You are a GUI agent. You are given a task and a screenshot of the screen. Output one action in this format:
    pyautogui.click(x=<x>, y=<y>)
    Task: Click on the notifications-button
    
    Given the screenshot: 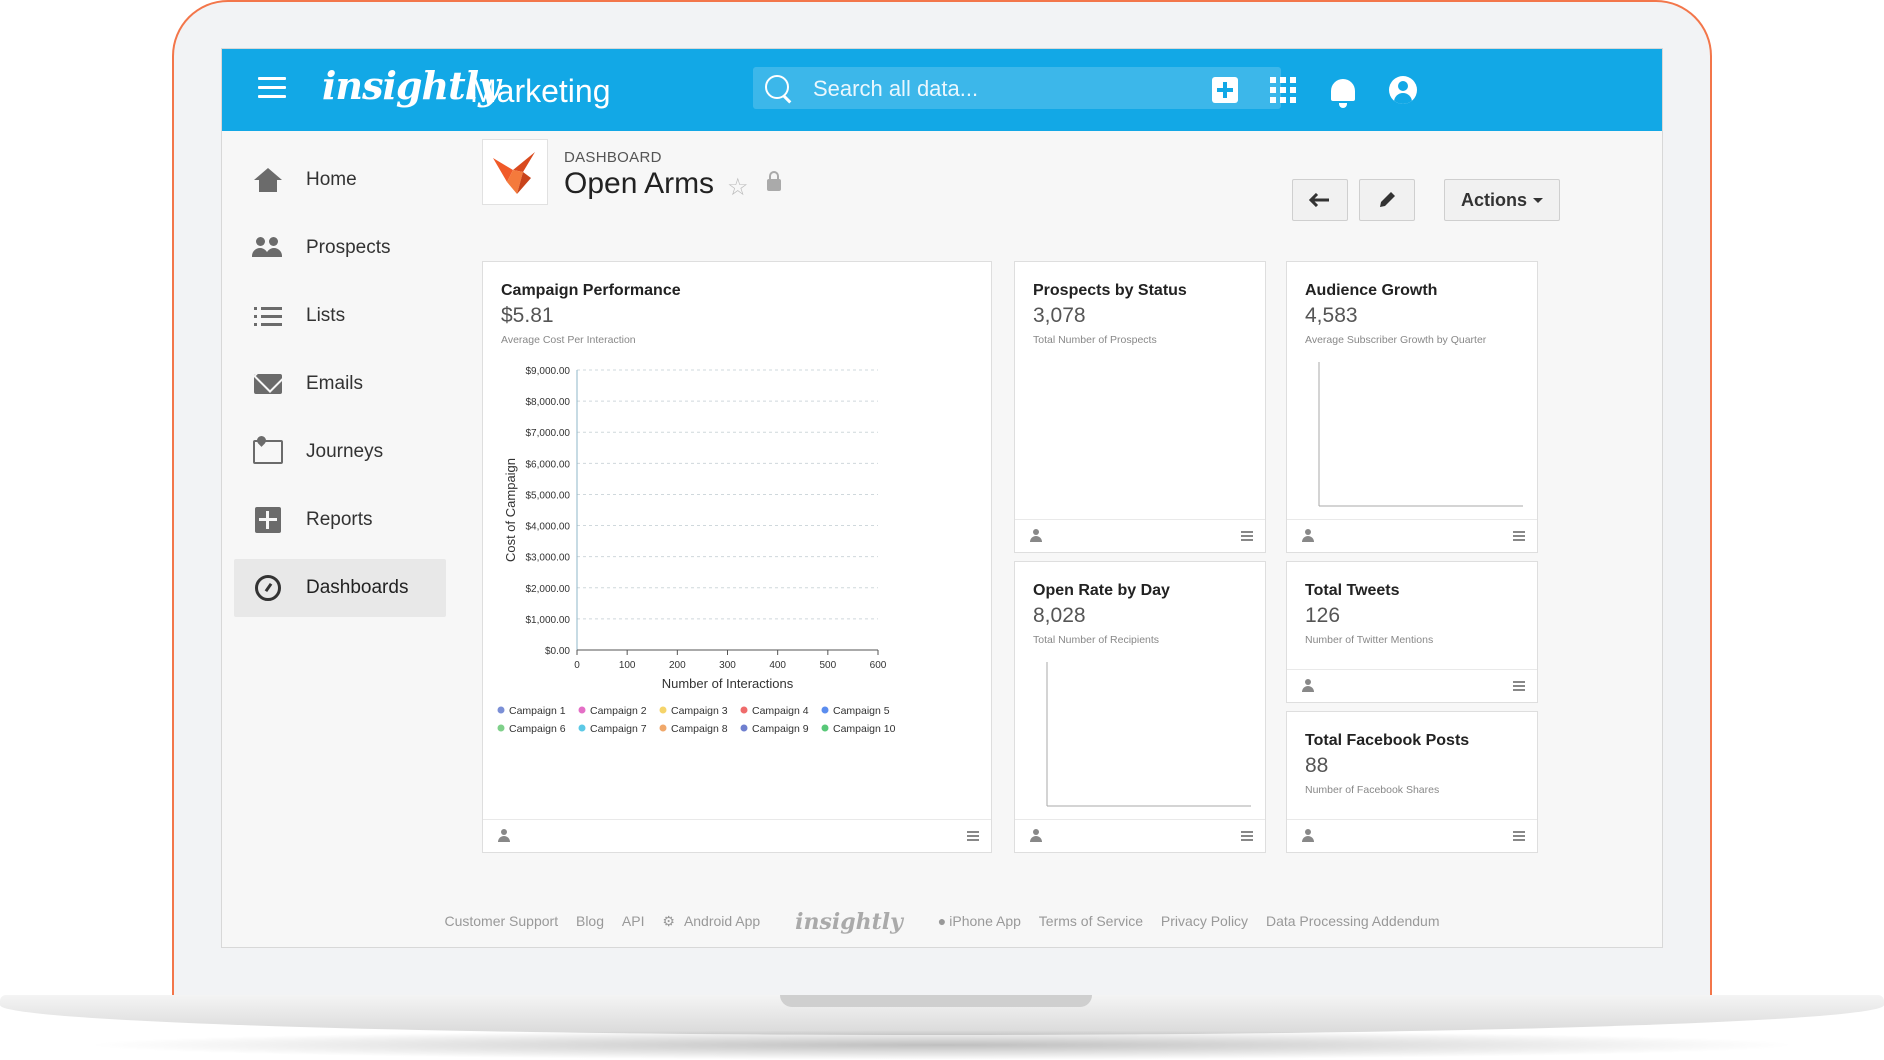 What is the action you would take?
    pyautogui.click(x=1343, y=90)
    